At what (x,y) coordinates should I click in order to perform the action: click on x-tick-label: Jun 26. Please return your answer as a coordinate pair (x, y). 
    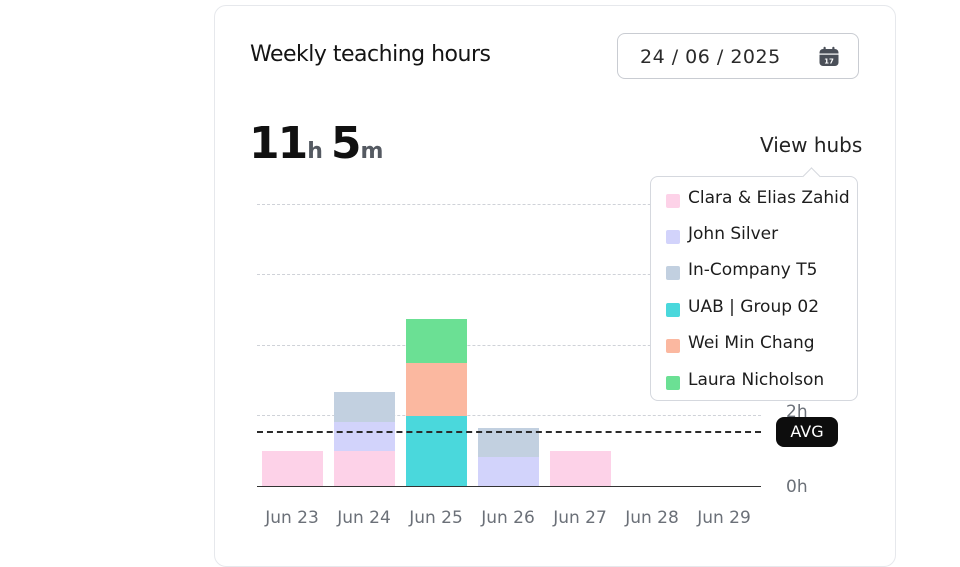
    Looking at the image, I should click on (508, 518).